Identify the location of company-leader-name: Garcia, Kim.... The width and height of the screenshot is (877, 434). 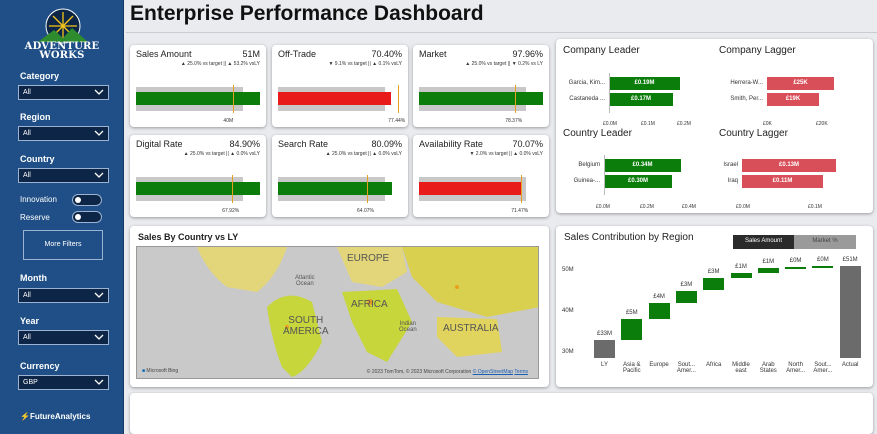
(586, 83).